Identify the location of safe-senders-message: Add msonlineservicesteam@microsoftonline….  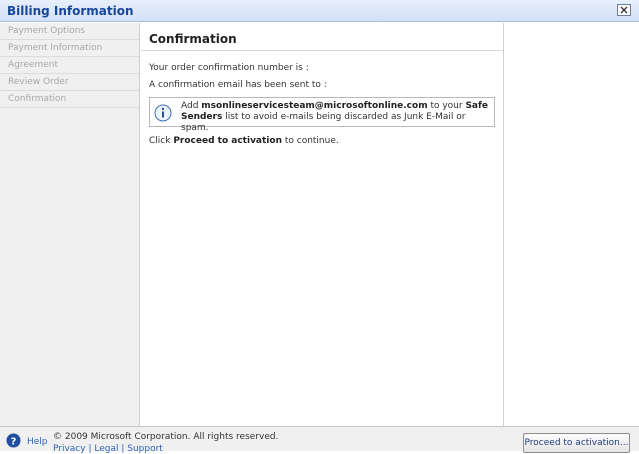
(336, 117).